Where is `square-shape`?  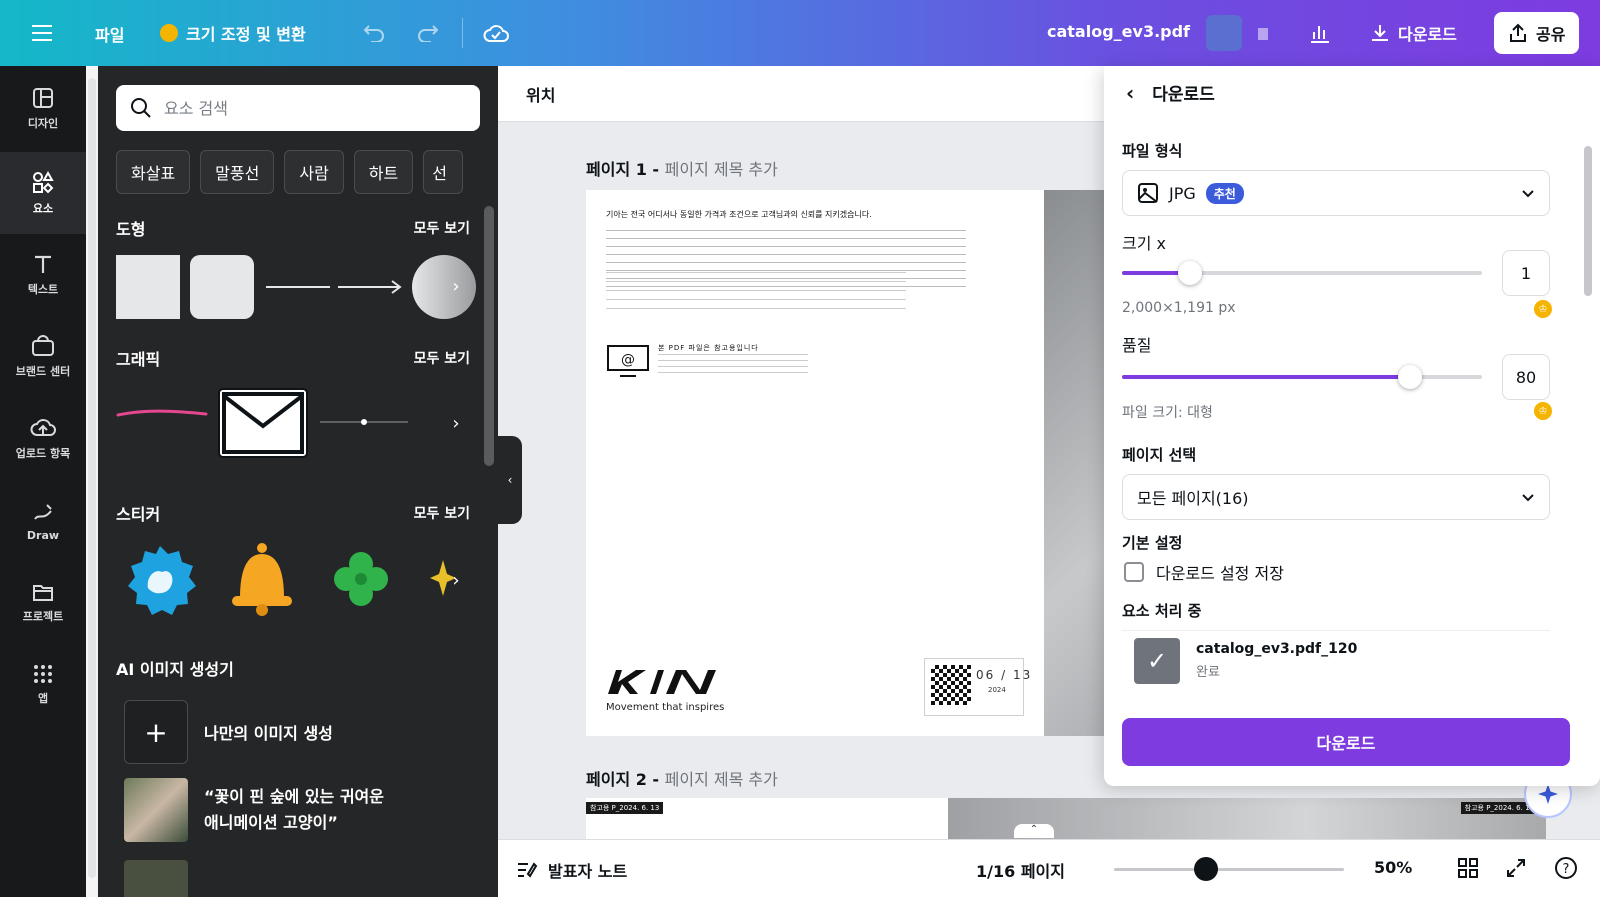 square-shape is located at coordinates (148, 287).